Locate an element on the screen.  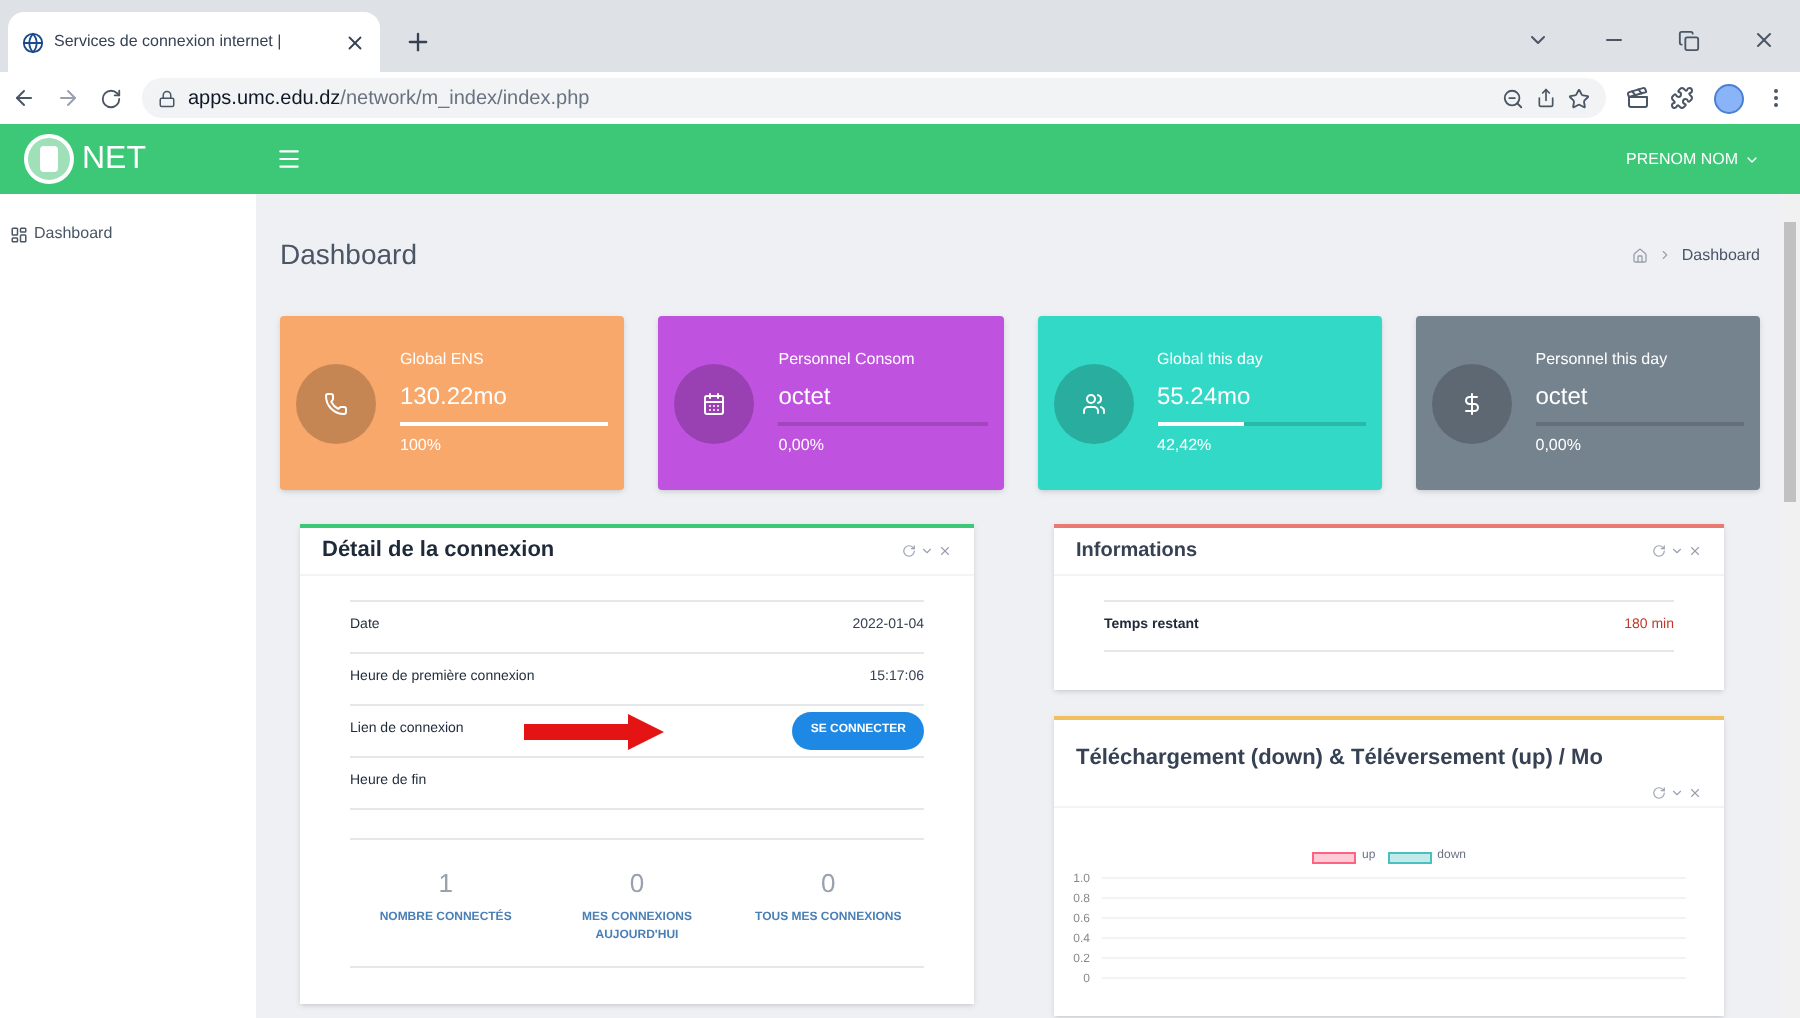
logo-icon is located at coordinates (49, 159).